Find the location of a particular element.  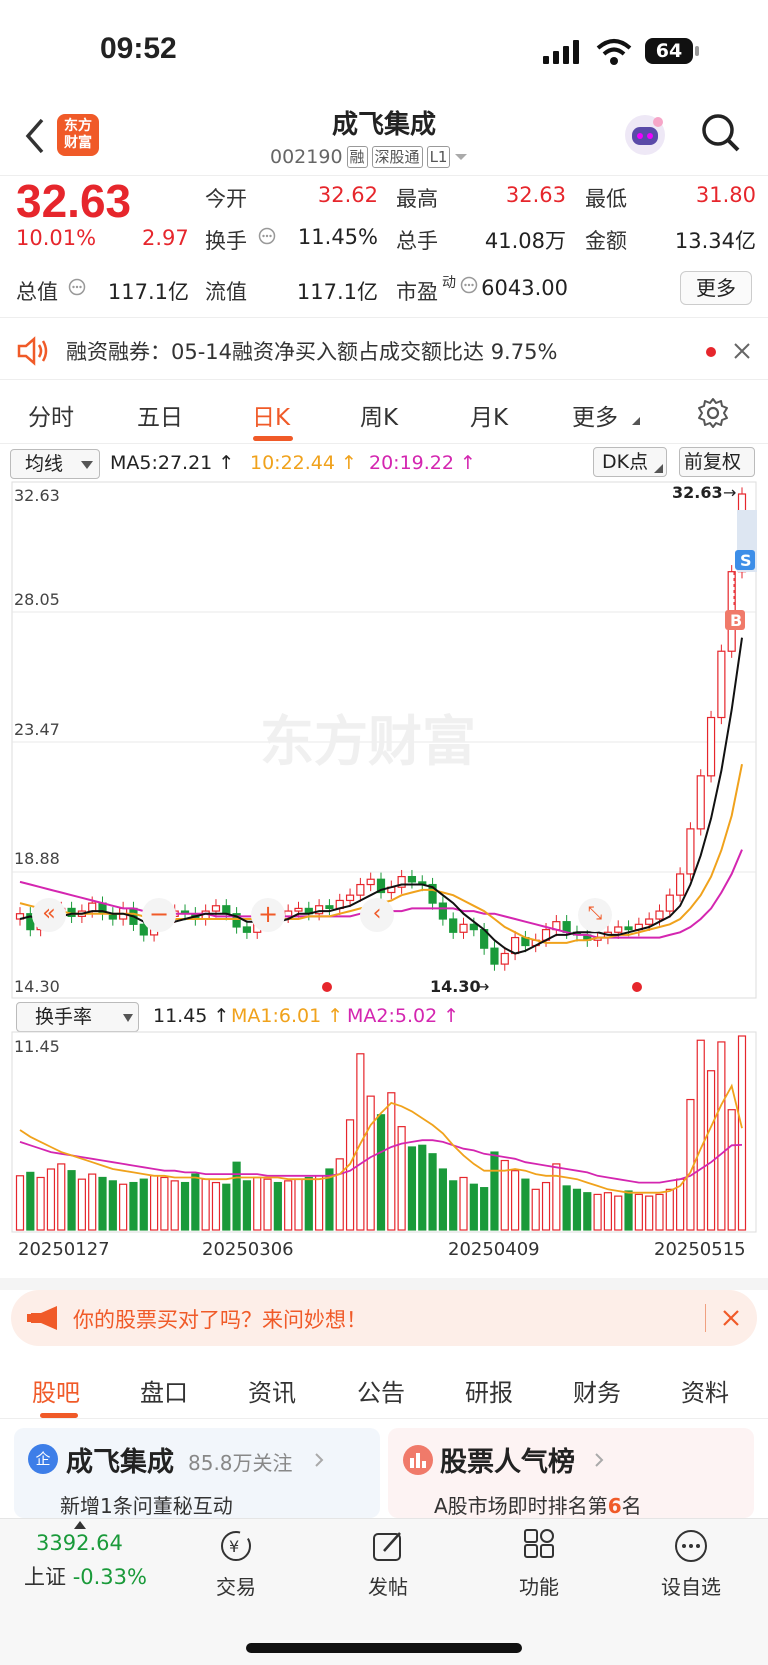

zoom-in-button: + is located at coordinates (268, 915).